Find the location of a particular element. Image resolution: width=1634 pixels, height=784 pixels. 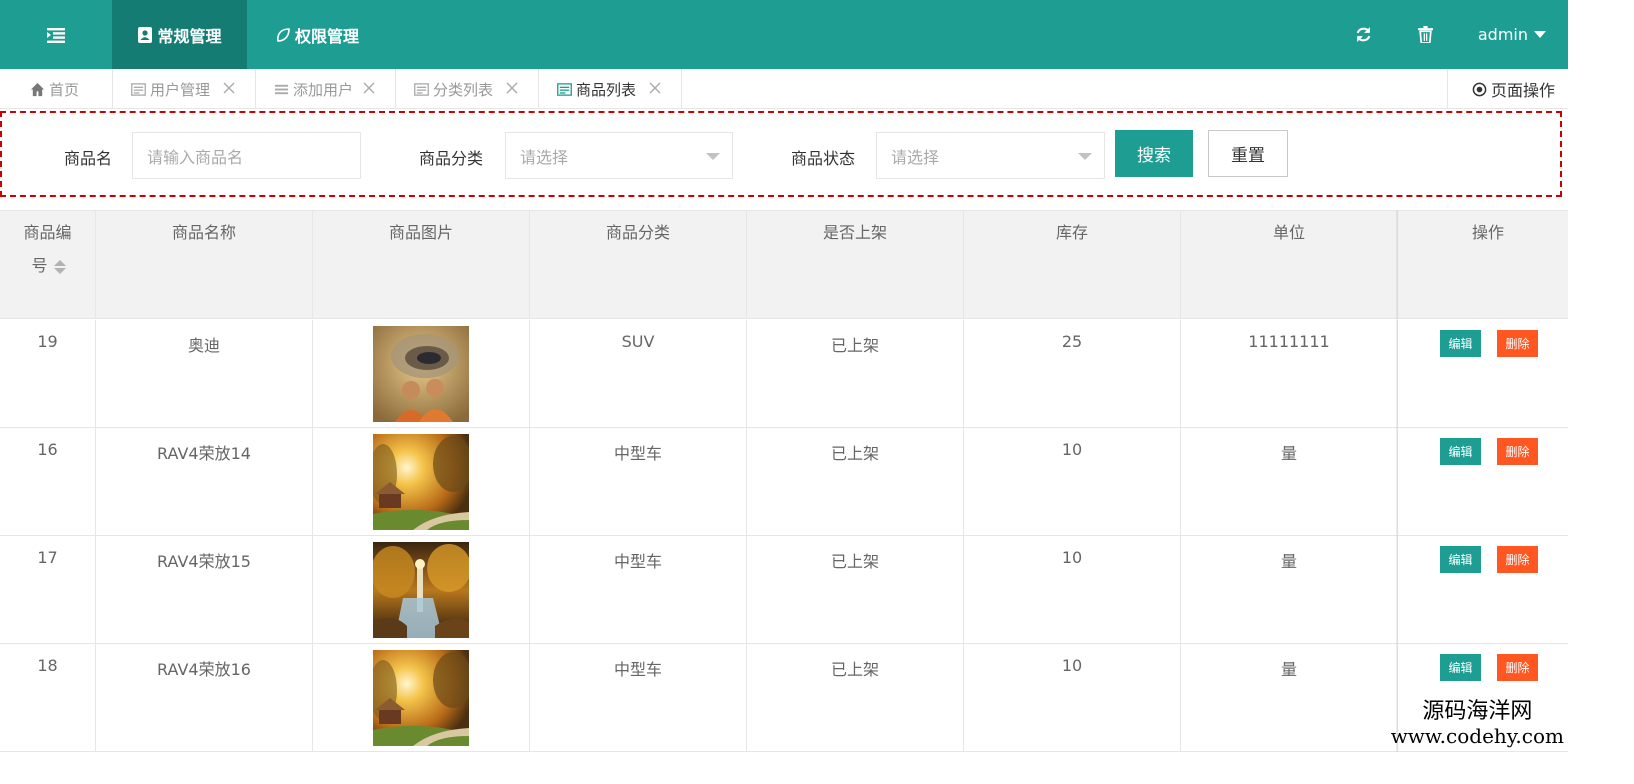

status-label: 商品状态 is located at coordinates (823, 158).